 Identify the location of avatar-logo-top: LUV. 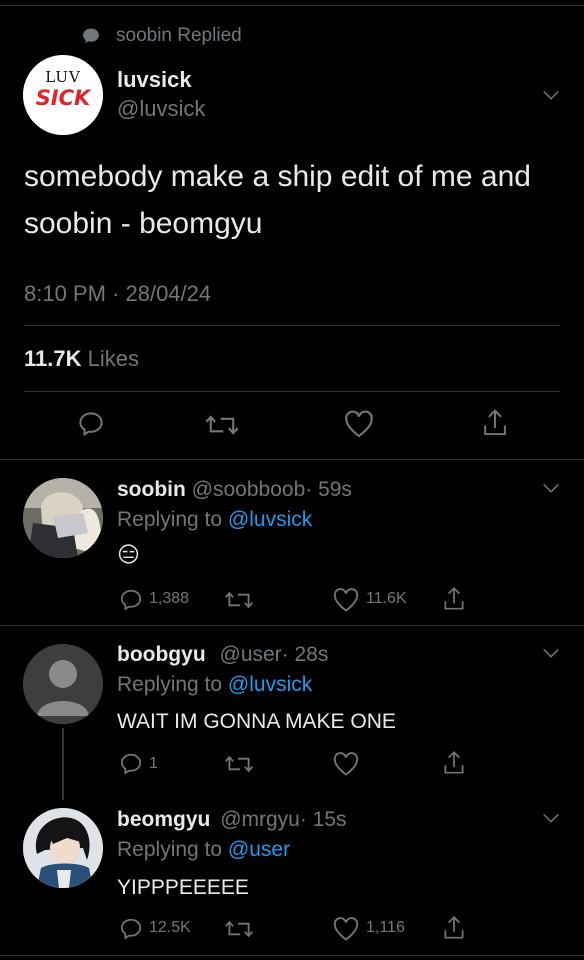
(63, 77).